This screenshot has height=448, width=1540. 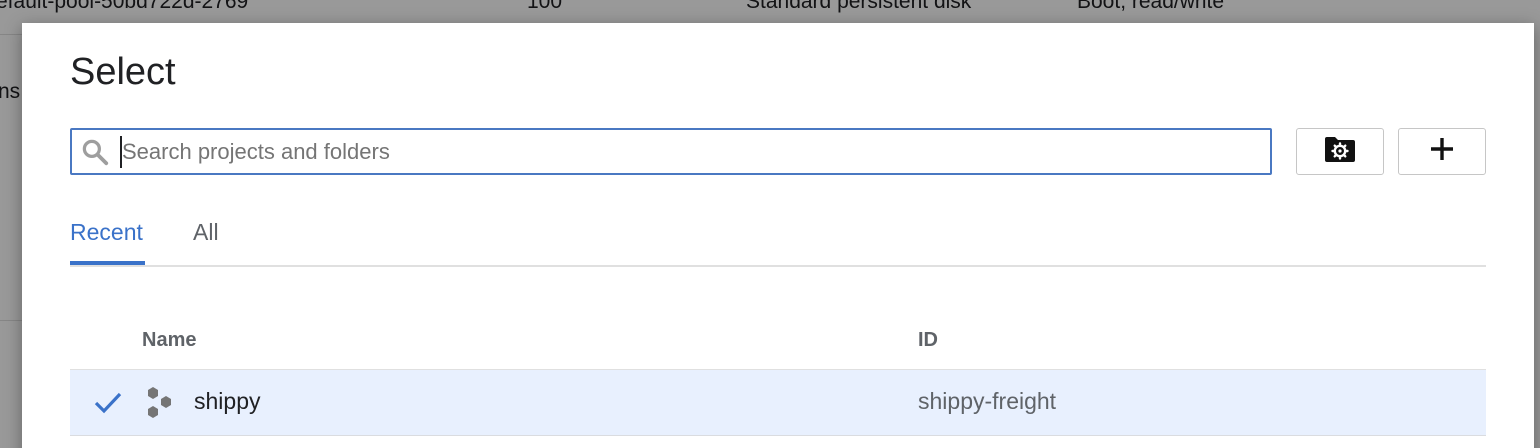 What do you see at coordinates (95, 152) in the screenshot?
I see `search-icon` at bounding box center [95, 152].